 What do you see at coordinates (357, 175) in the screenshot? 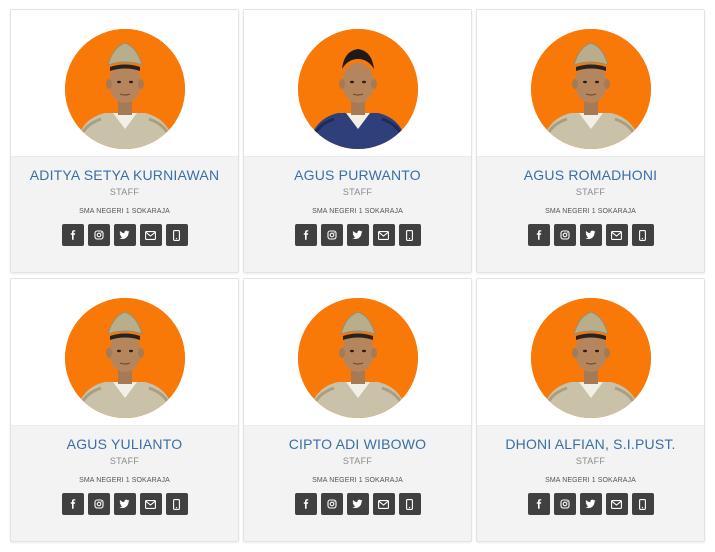
I see `staff-name: AGUS PURWANTO` at bounding box center [357, 175].